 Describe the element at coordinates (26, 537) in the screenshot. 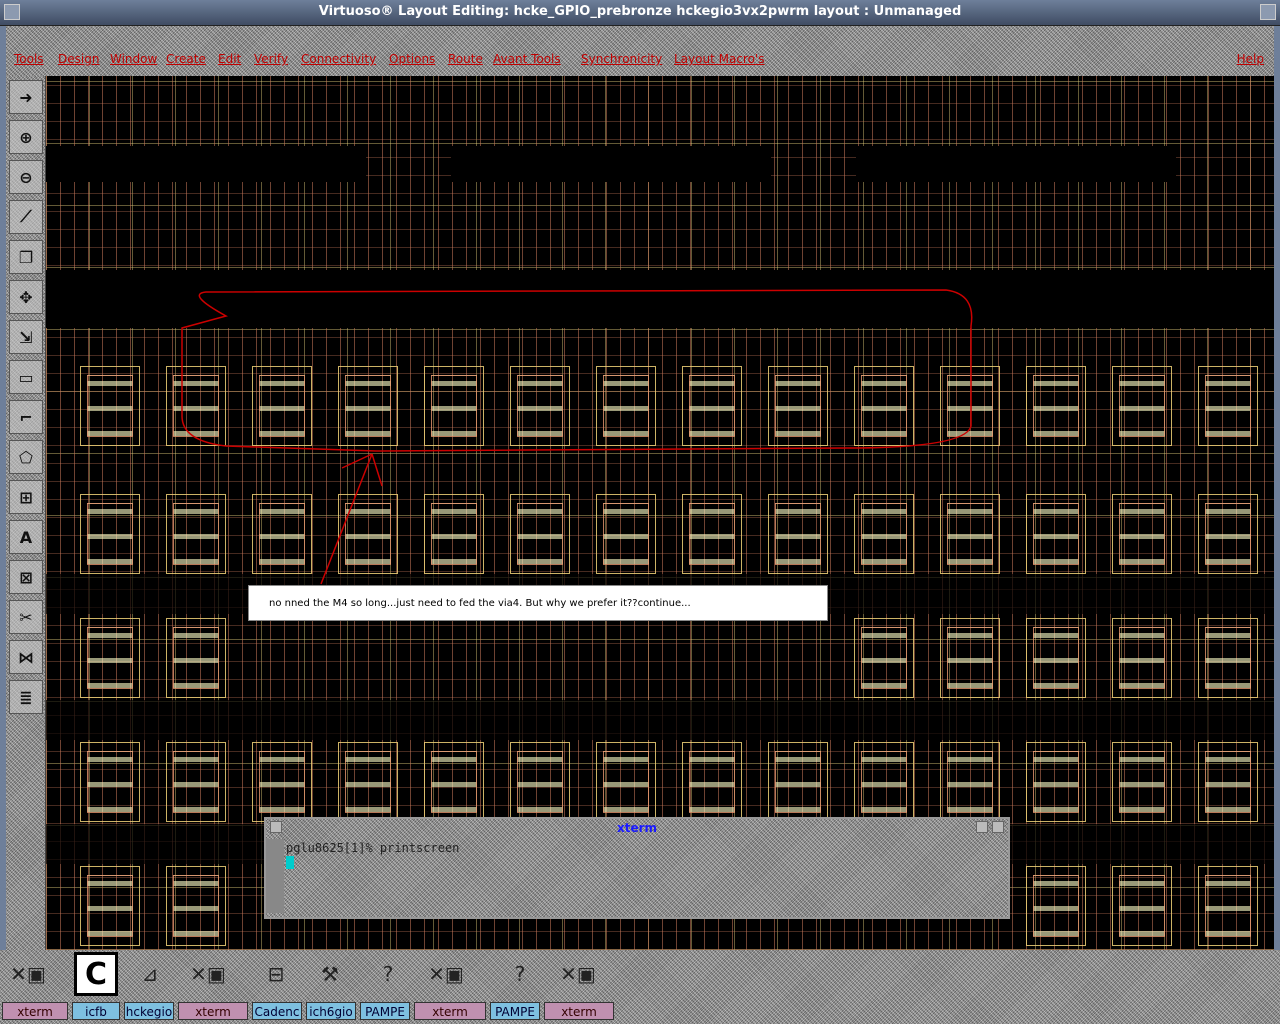

I see `label-icon: A` at that location.